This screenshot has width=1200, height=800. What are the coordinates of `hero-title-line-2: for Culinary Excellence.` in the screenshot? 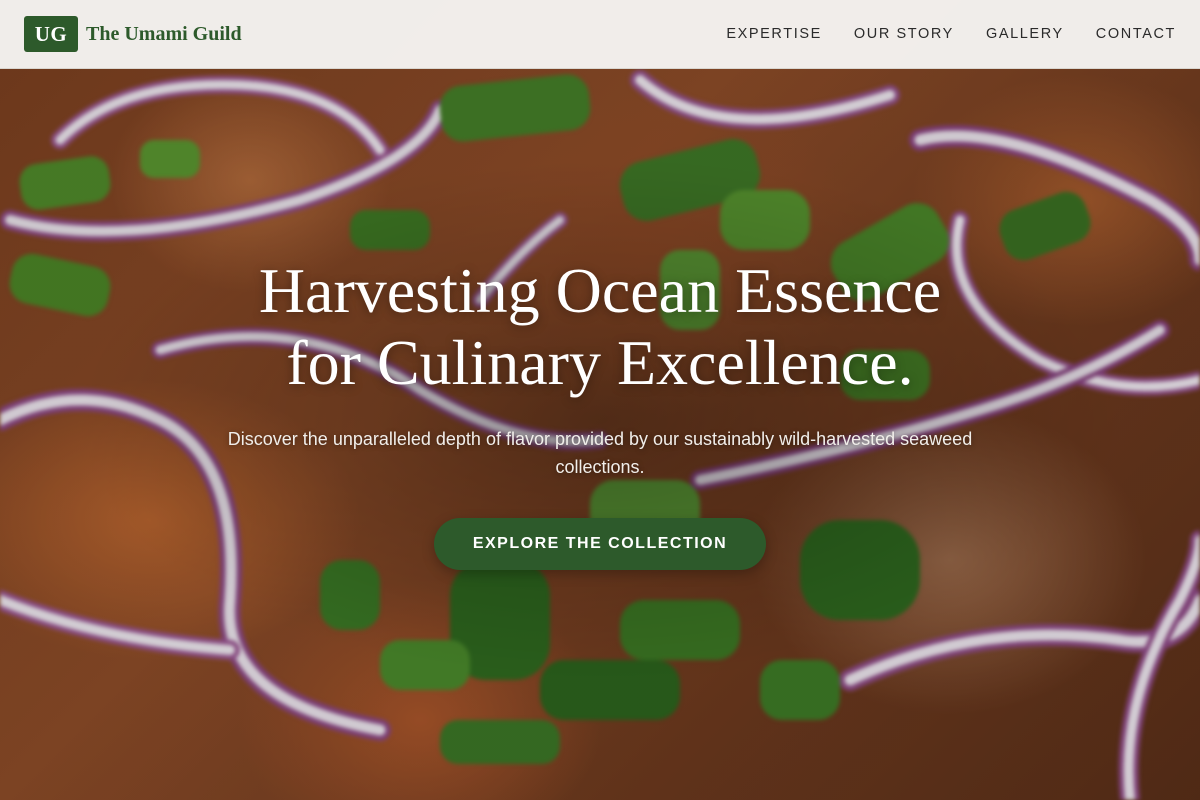 It's located at (600, 362).